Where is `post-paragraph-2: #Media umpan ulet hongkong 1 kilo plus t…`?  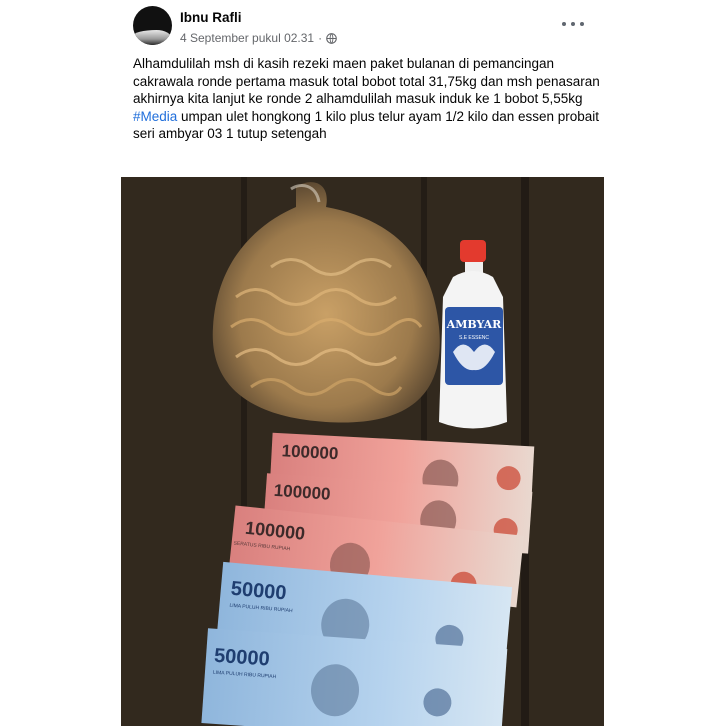
post-paragraph-2: #Media umpan ulet hongkong 1 kilo plus t… is located at coordinates (368, 125).